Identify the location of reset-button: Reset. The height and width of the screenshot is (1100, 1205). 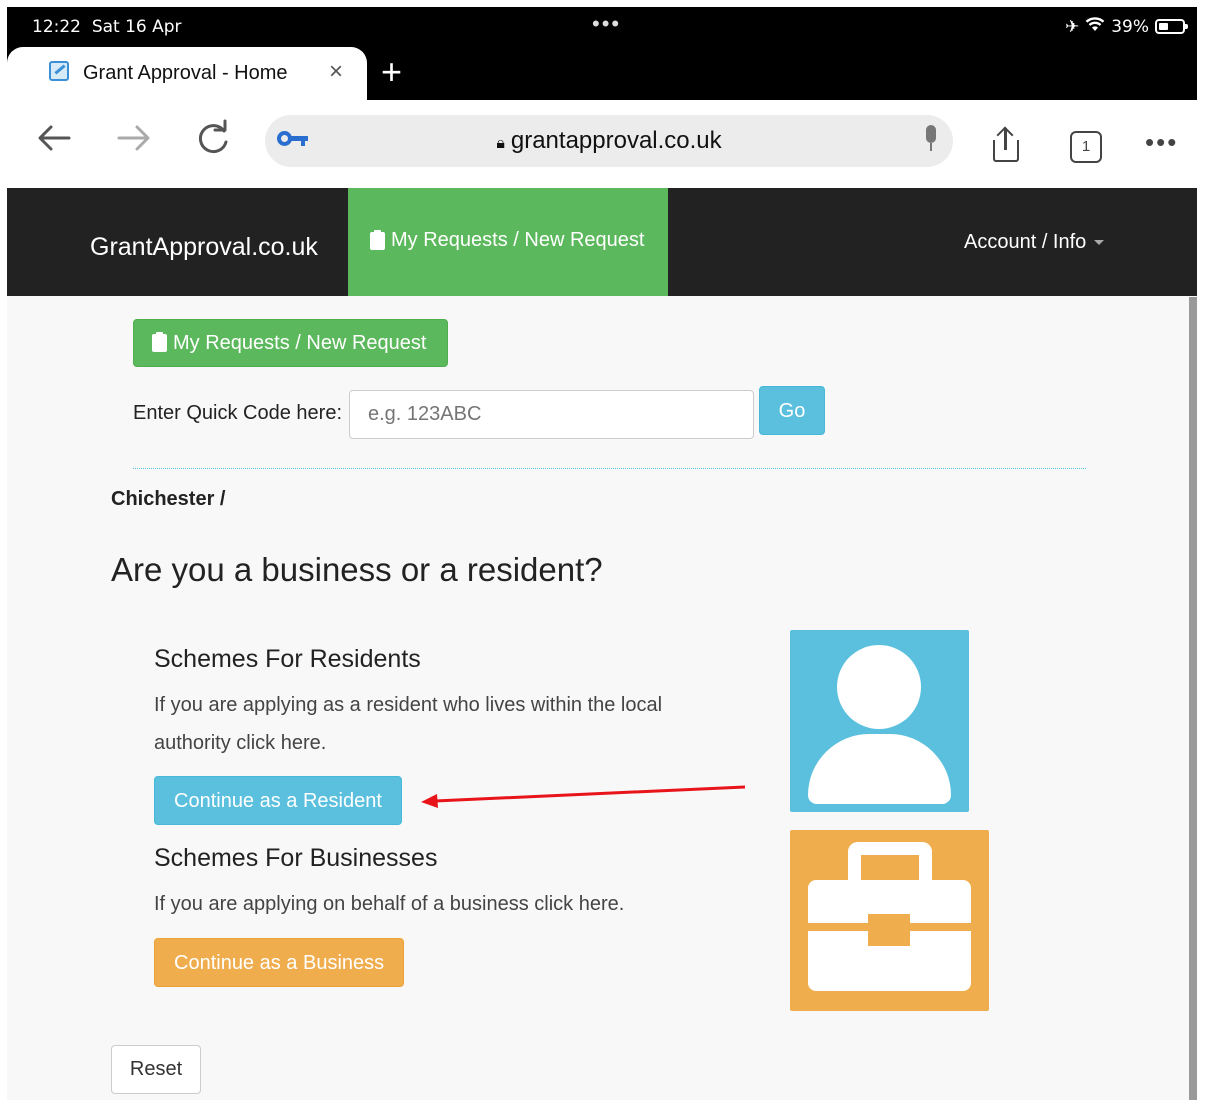
(156, 1069).